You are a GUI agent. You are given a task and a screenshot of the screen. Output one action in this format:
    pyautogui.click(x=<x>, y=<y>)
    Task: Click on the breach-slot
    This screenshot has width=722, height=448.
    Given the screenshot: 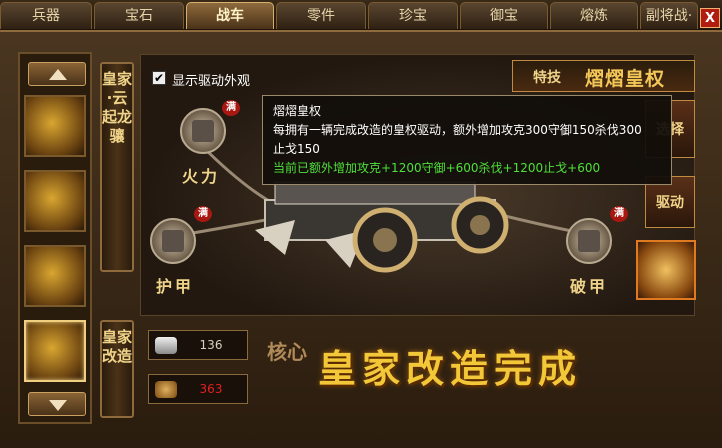 What is the action you would take?
    pyautogui.click(x=589, y=241)
    